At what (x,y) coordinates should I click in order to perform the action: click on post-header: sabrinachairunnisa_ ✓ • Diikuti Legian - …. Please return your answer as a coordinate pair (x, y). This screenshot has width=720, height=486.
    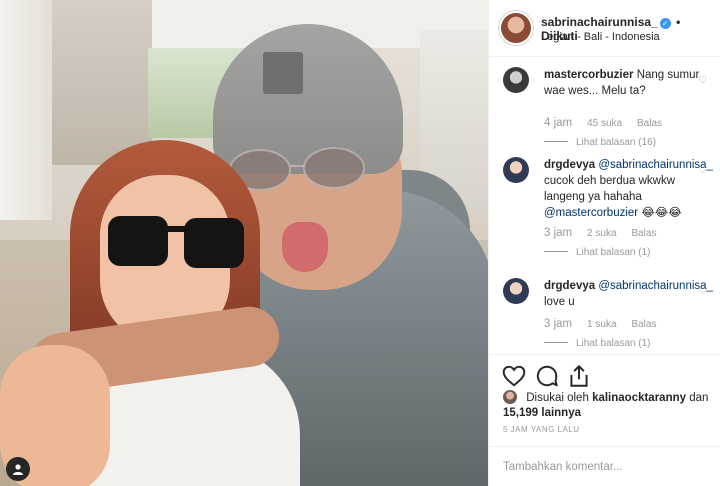
    Looking at the image, I should click on (604, 28).